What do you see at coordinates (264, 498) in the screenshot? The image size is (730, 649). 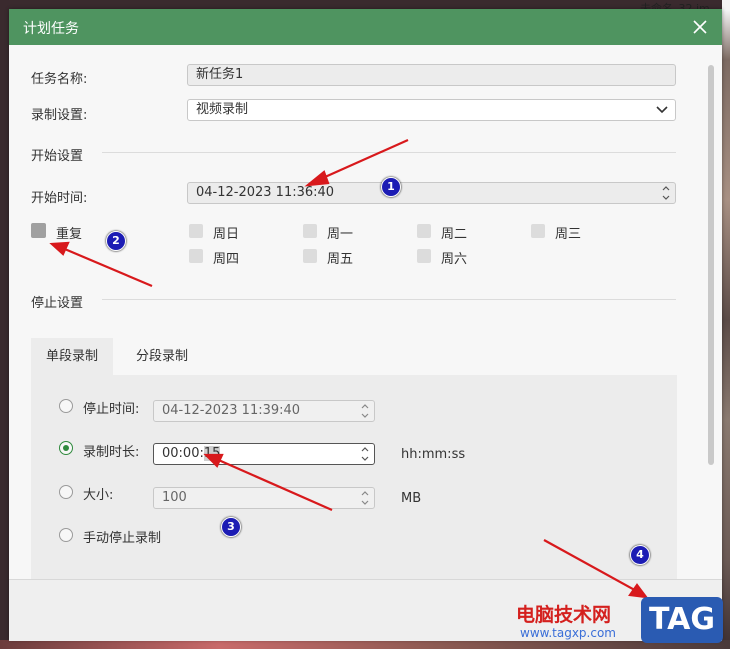 I see `size-input: 100` at bounding box center [264, 498].